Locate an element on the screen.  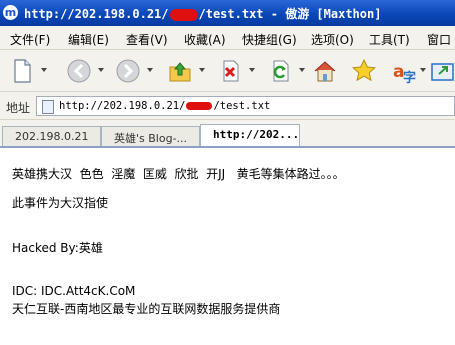
forward-button is located at coordinates (128, 71).